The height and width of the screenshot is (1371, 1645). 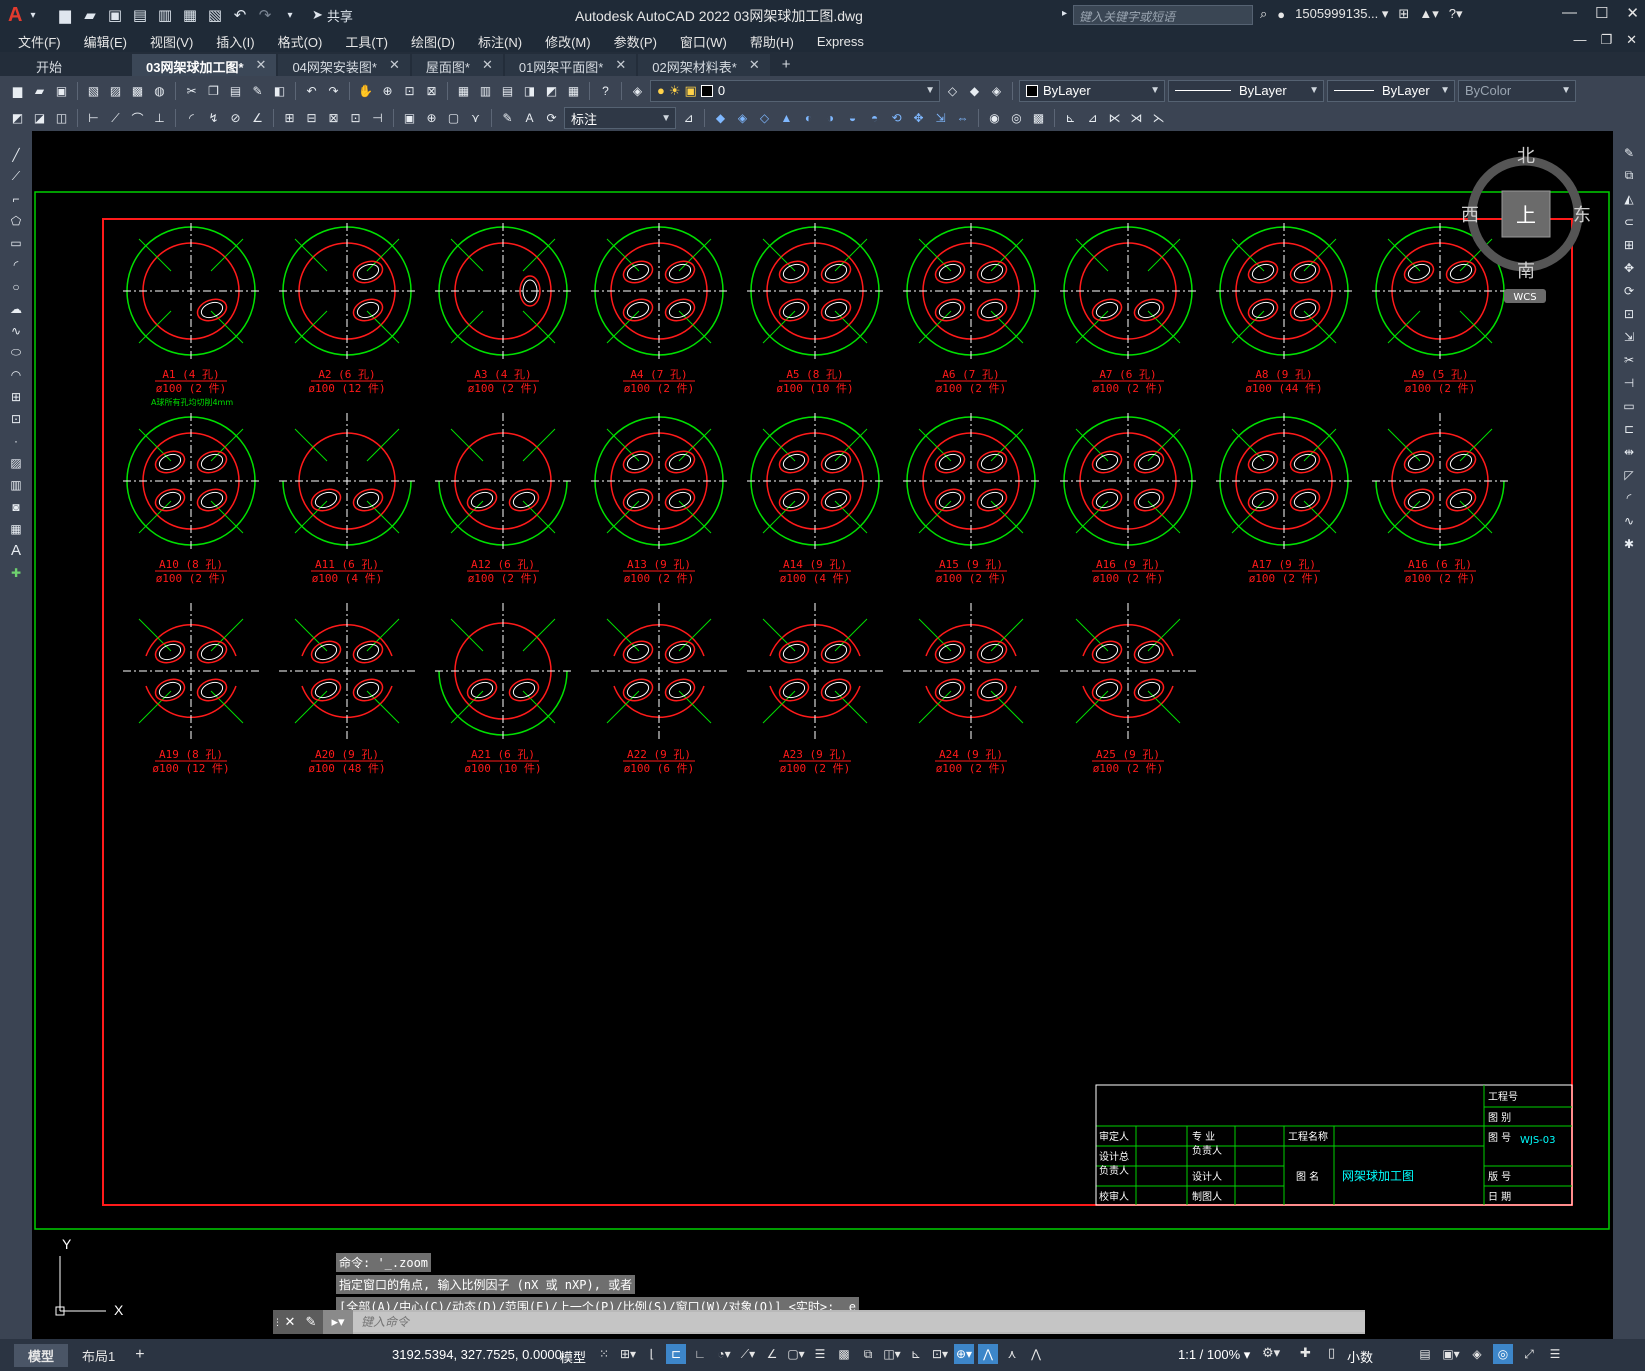 What do you see at coordinates (974, 90) in the screenshot?
I see `layer-previous-icon: ◆` at bounding box center [974, 90].